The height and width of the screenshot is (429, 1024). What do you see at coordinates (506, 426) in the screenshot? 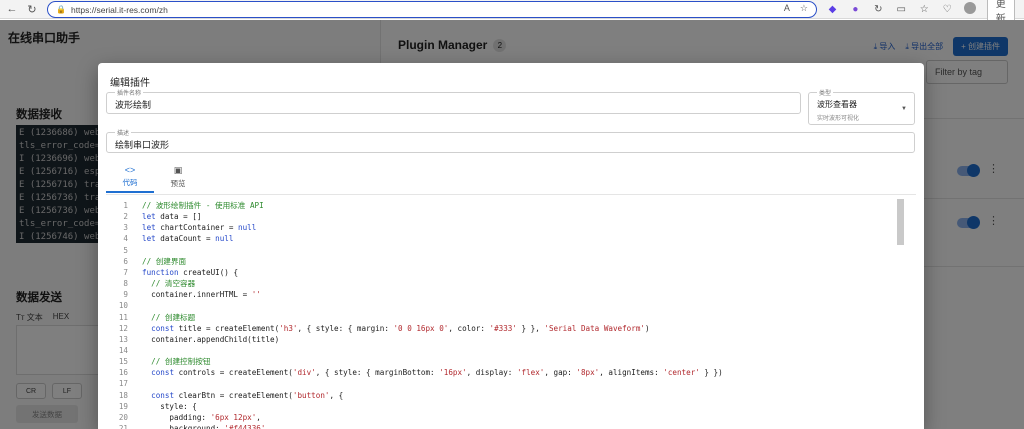
I see `code-line: 21 background: '#f44336',` at bounding box center [506, 426].